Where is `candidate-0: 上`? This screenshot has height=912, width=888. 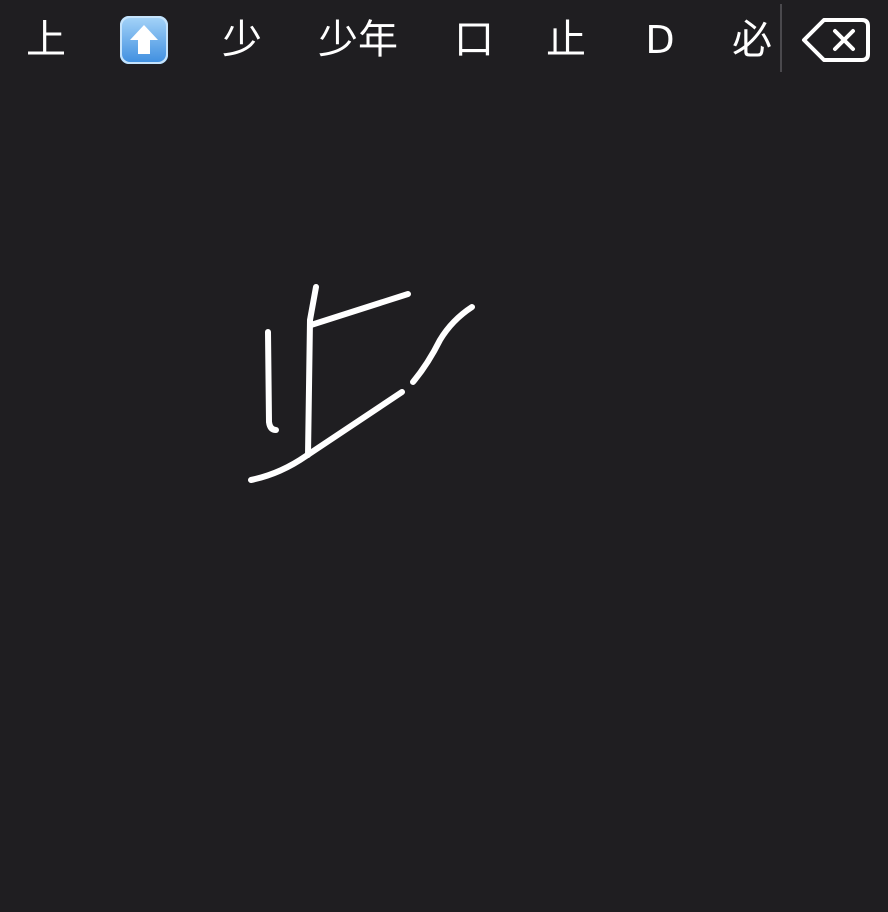 candidate-0: 上 is located at coordinates (46, 40).